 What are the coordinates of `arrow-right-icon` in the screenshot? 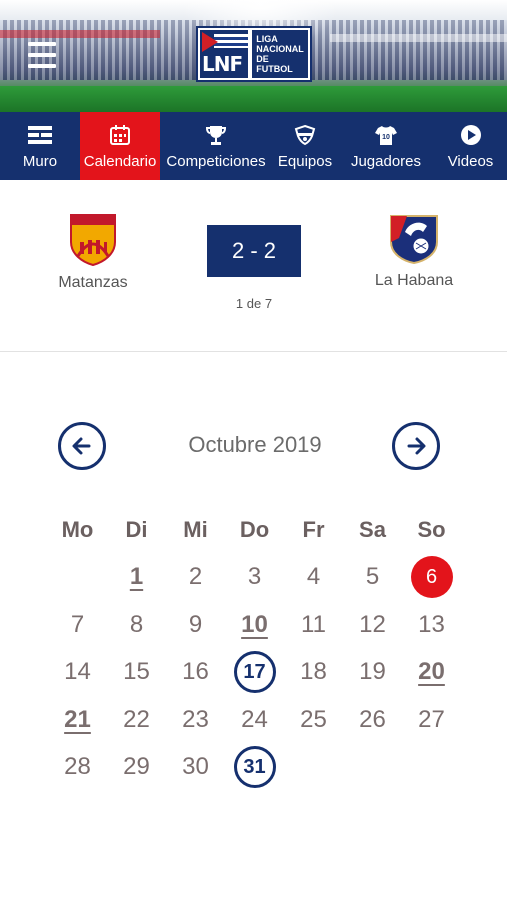 It's located at (416, 446).